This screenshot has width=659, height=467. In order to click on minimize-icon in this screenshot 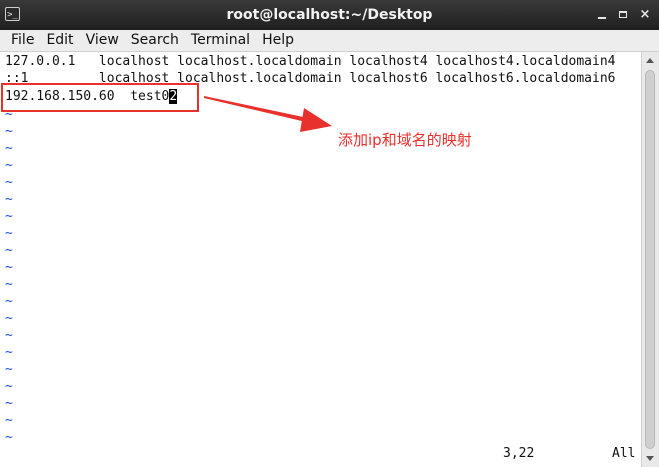, I will do `click(602, 18)`.